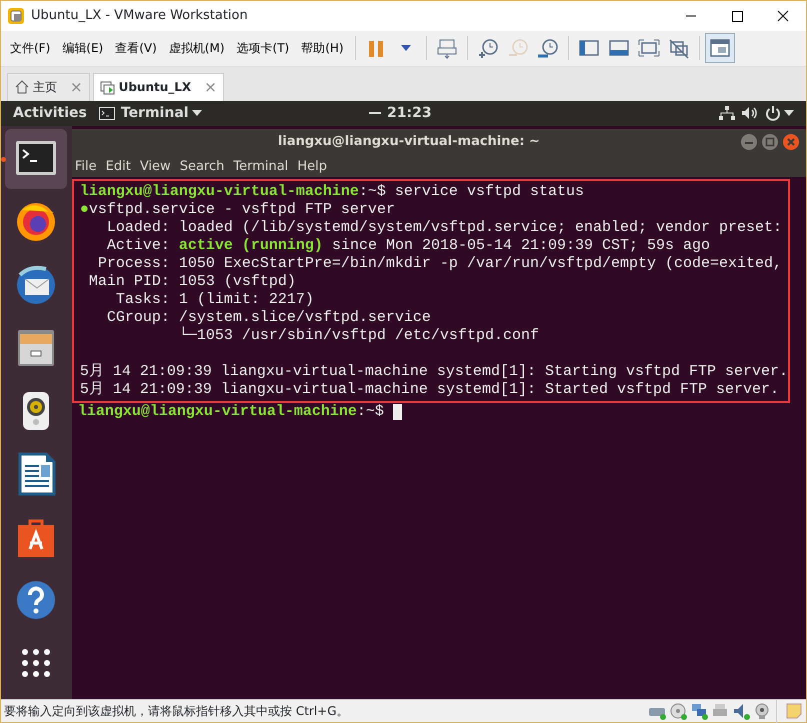  I want to click on app-icon, so click(16, 16).